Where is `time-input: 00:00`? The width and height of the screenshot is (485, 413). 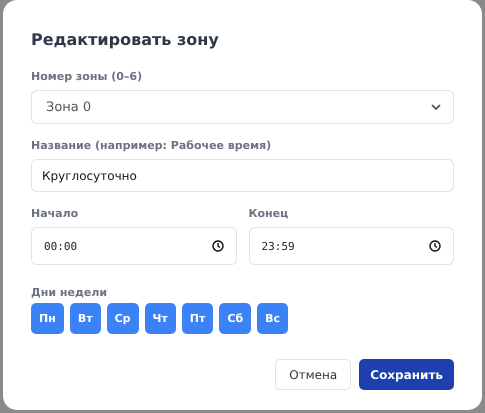
time-input: 00:00 is located at coordinates (133, 246).